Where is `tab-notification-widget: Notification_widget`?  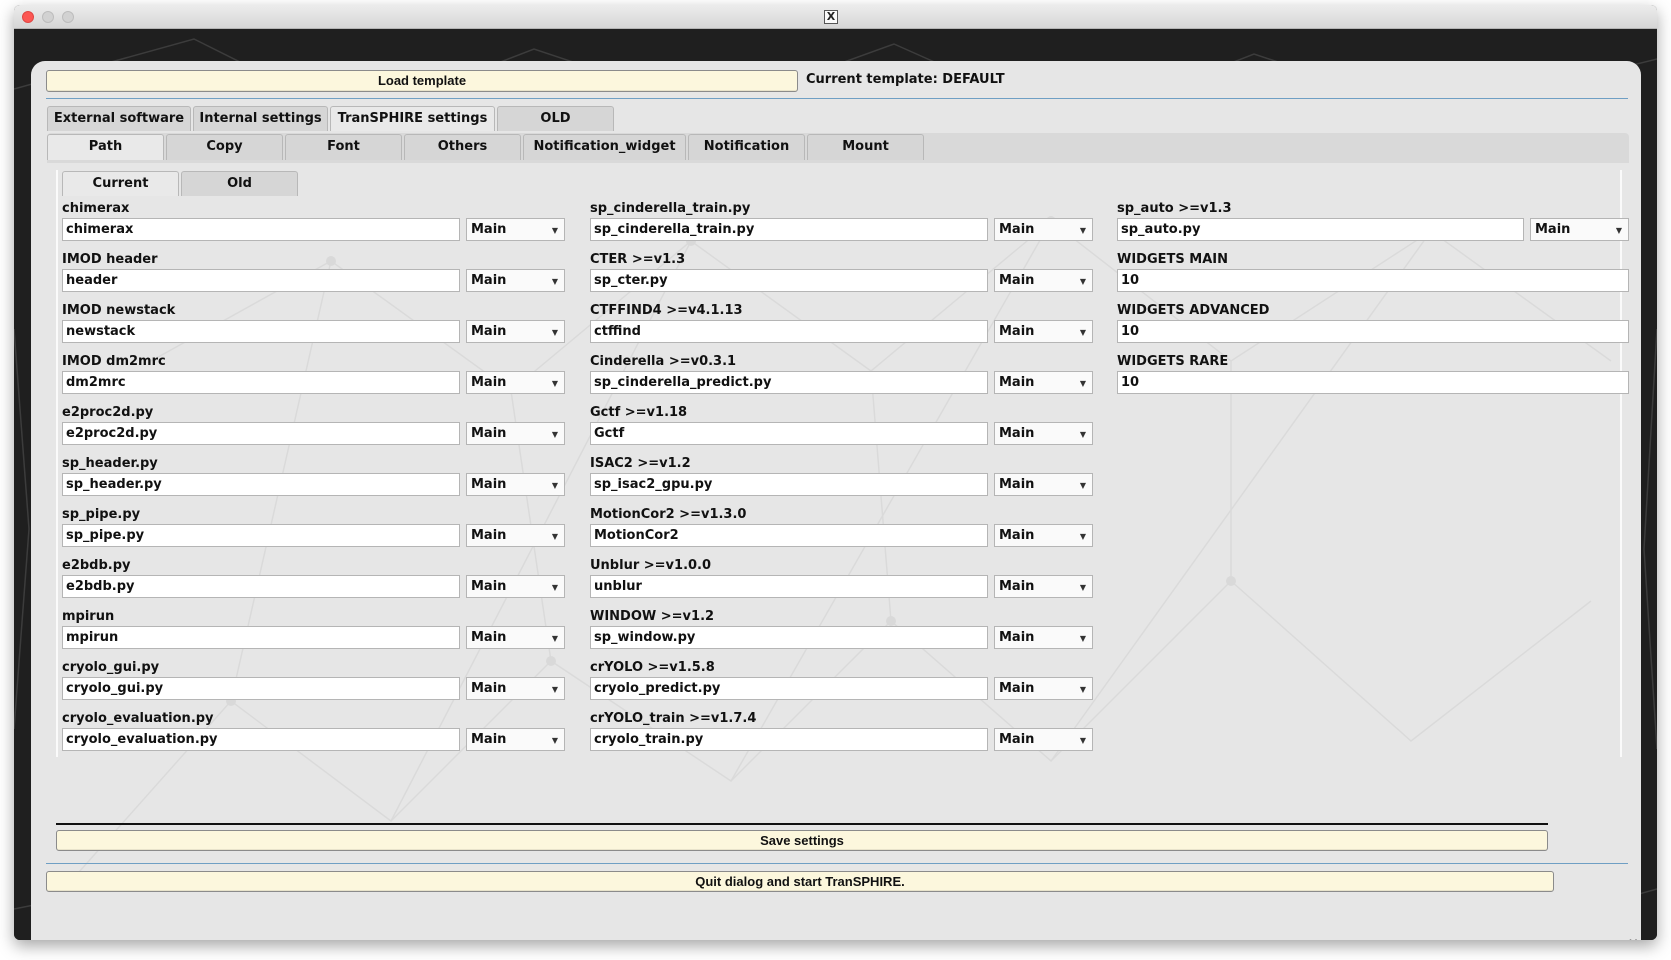
tab-notification-widget: Notification_widget is located at coordinates (604, 147).